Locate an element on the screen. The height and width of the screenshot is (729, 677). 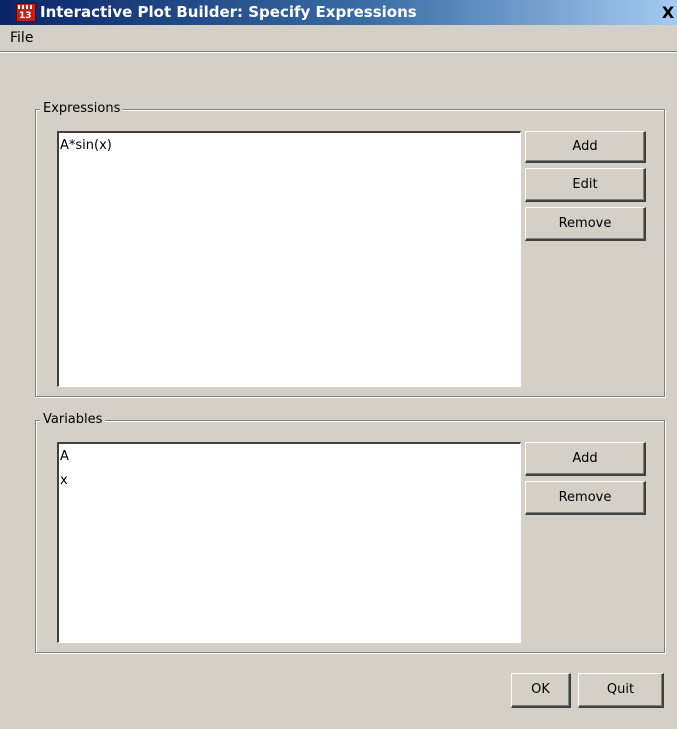
maple-app-icon: 13 is located at coordinates (26, 12).